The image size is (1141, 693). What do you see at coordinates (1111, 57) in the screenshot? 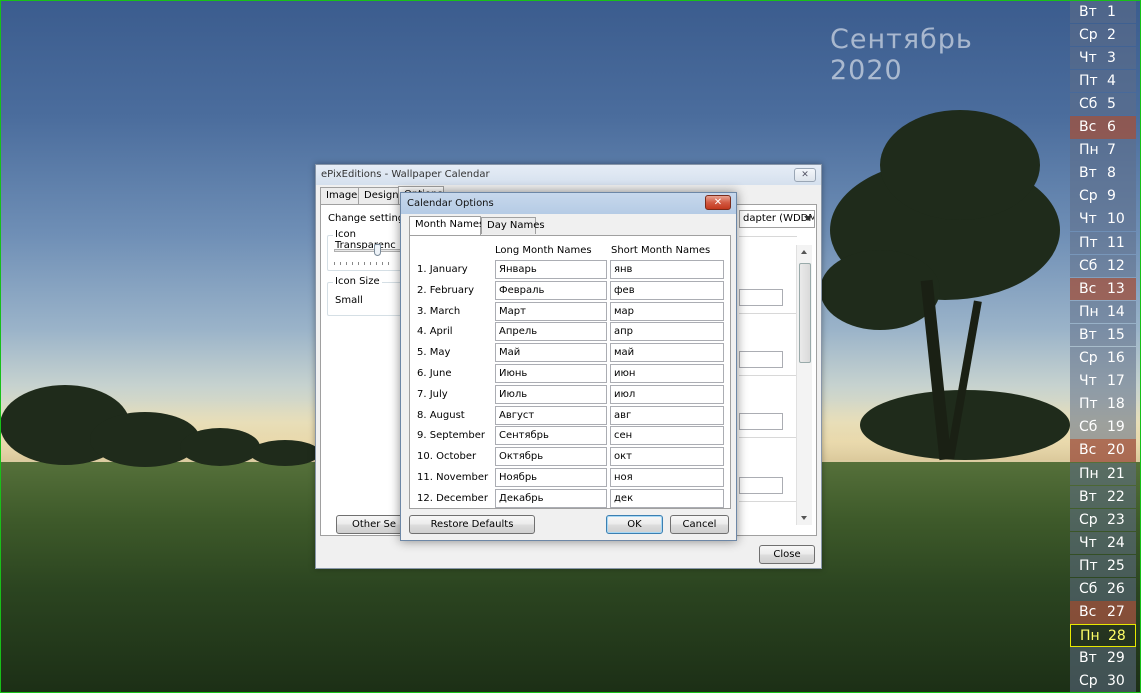
I see `day-number: 3` at bounding box center [1111, 57].